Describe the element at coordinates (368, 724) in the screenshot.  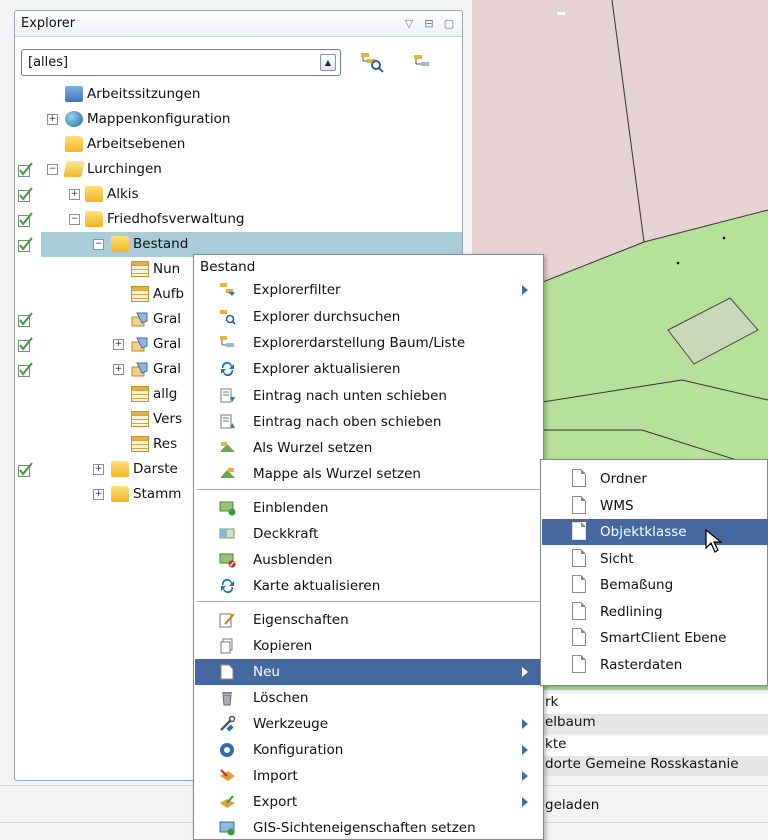
I see `menu-item-werkzeuge: Werkzeuge` at that location.